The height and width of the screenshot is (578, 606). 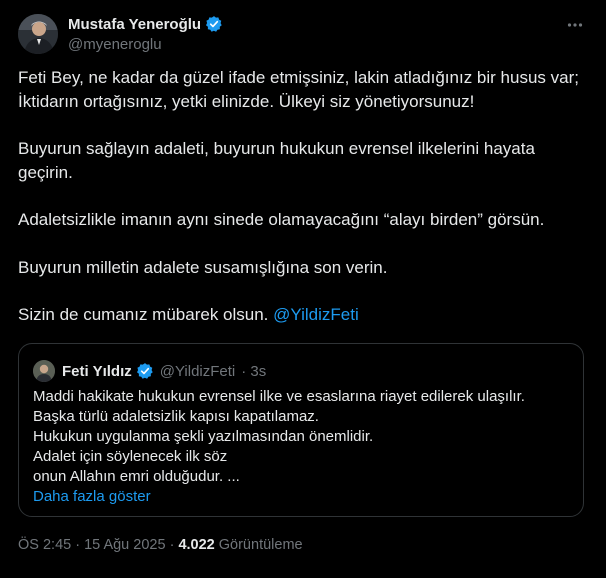 I want to click on quoted-author-handle: @YildizFeti, so click(x=198, y=371).